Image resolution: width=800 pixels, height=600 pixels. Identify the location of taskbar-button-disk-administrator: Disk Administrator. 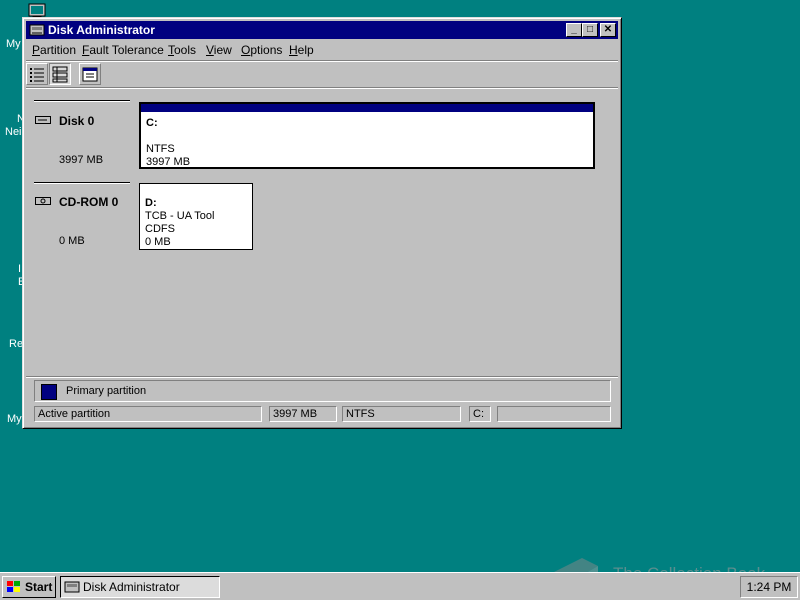
(140, 587).